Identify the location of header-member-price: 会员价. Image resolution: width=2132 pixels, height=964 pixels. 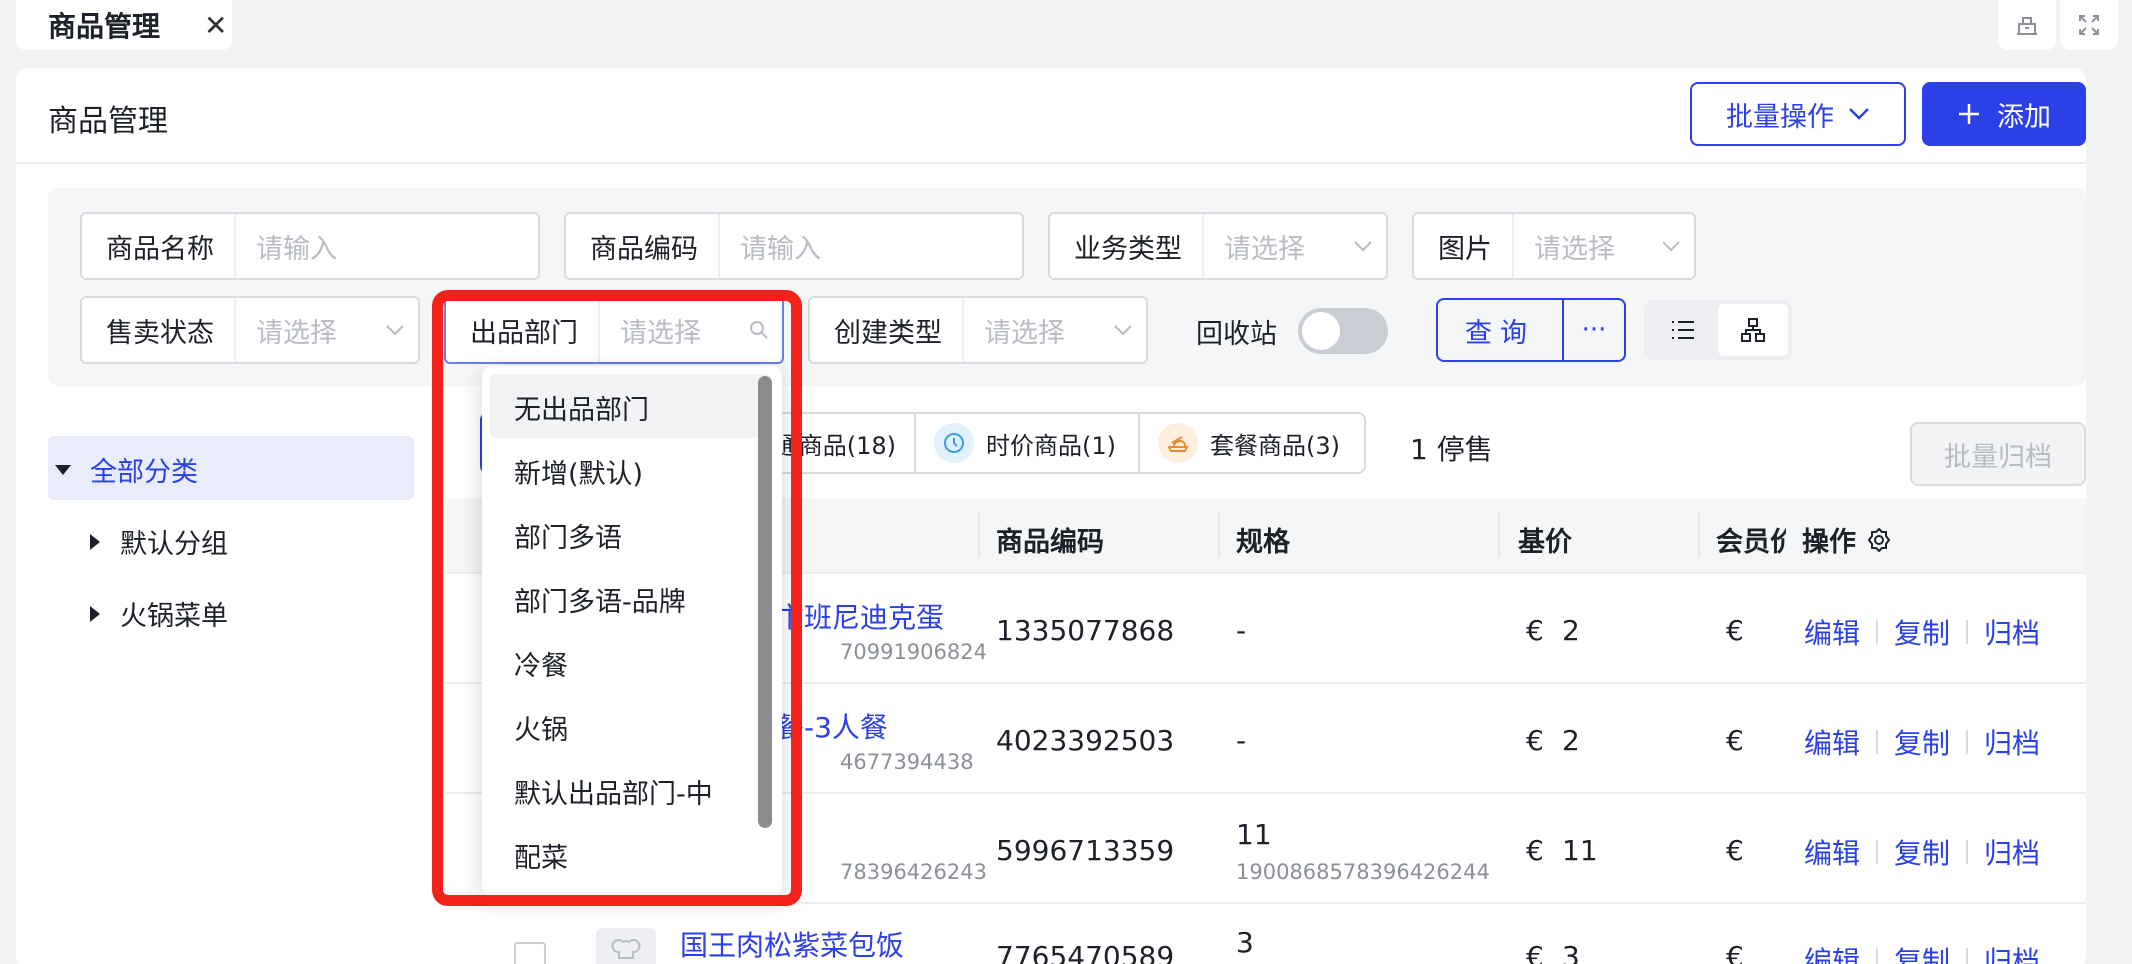
(1751, 542).